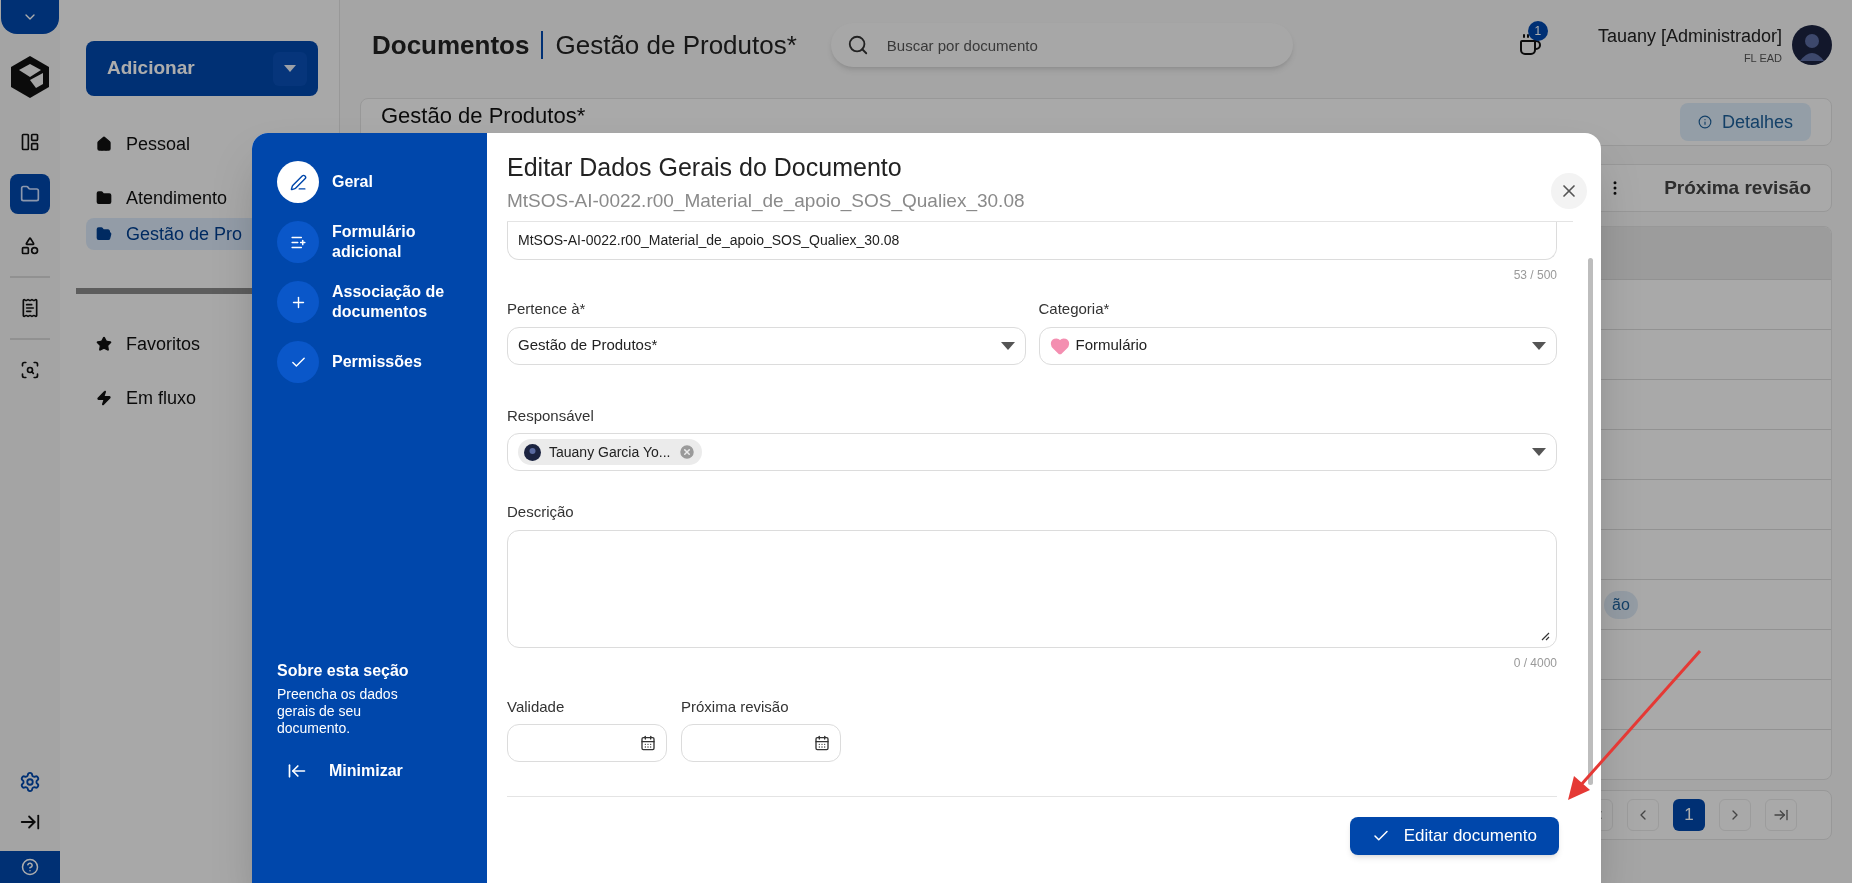  Describe the element at coordinates (206, 398) in the screenshot. I see `sidebar-item: Em fluxo` at that location.